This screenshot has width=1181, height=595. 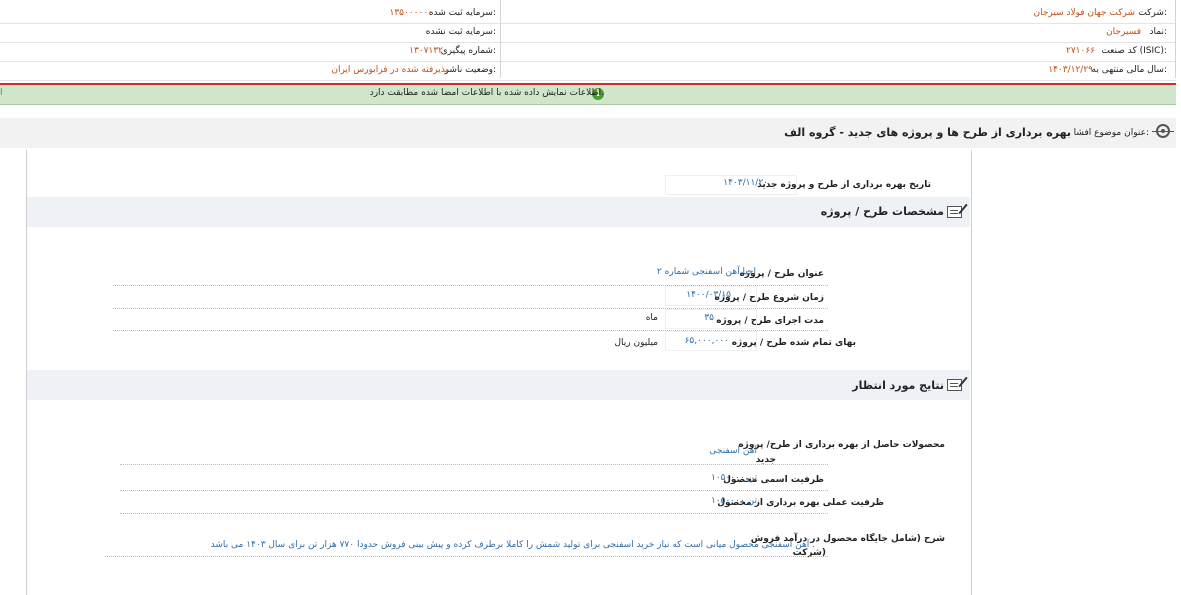 What do you see at coordinates (426, 32) in the screenshot?
I see `unregistered-capital-value: ۰` at bounding box center [426, 32].